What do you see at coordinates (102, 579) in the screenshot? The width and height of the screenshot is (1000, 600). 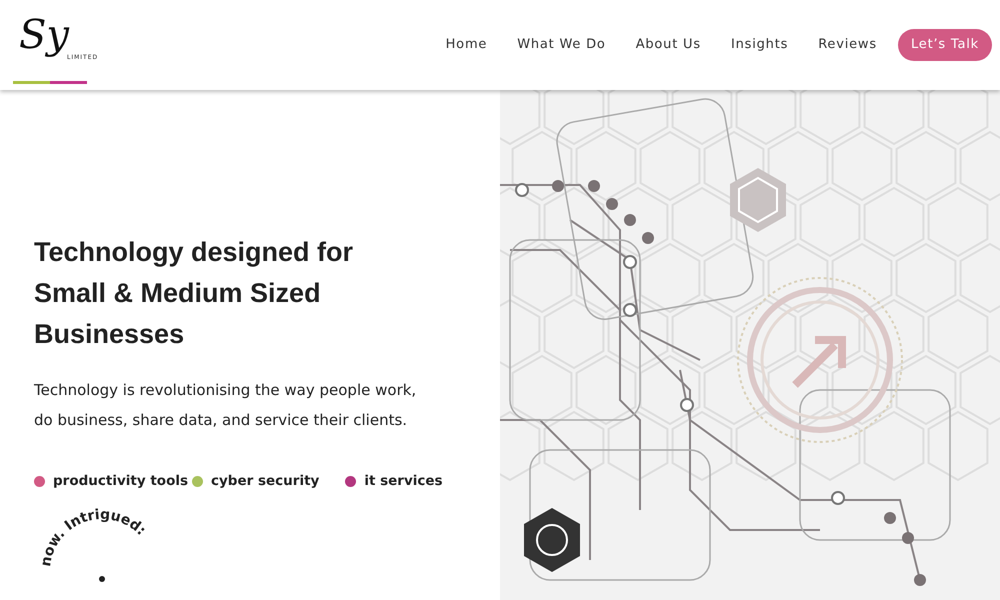 I see `center-dot` at bounding box center [102, 579].